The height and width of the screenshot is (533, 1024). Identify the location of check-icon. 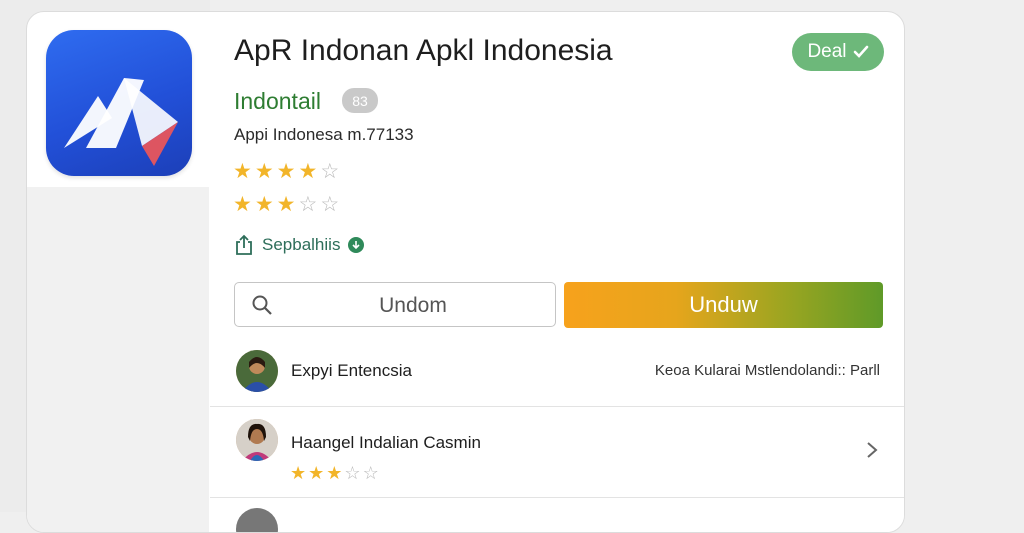
(860, 51).